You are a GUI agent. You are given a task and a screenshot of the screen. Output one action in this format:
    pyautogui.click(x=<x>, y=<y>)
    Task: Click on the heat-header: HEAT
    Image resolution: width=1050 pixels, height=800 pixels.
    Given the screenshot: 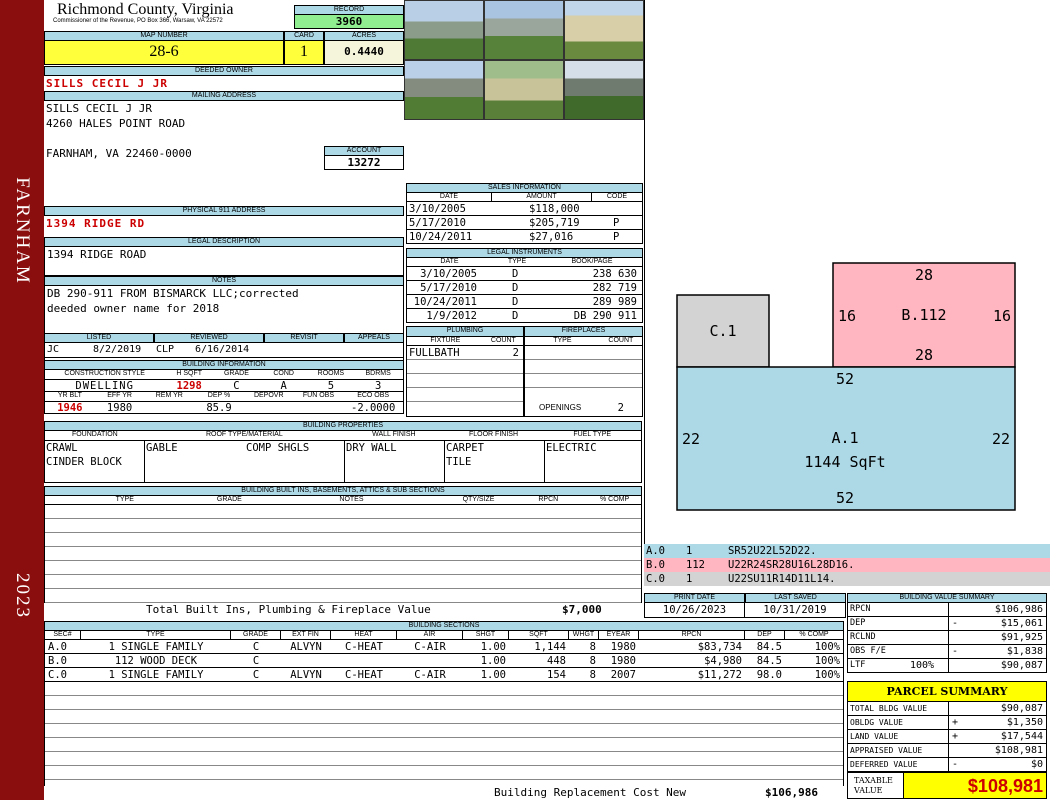 What is the action you would take?
    pyautogui.click(x=364, y=635)
    